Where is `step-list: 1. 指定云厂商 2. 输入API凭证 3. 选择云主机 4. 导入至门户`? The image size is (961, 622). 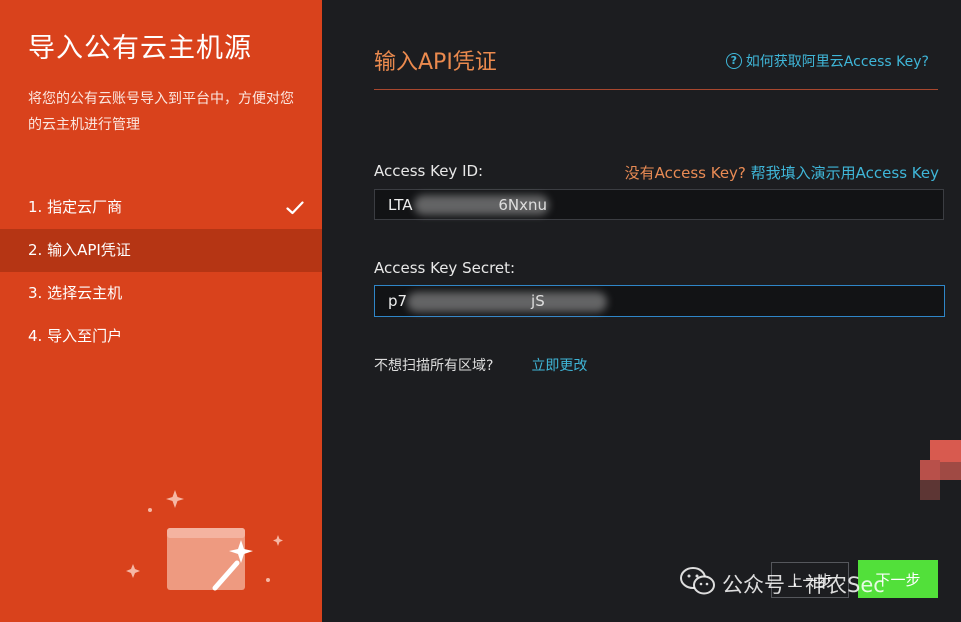
step-list: 1. 指定云厂商 2. 输入API凭证 3. 选择云主机 4. 导入至门户 is located at coordinates (161, 272).